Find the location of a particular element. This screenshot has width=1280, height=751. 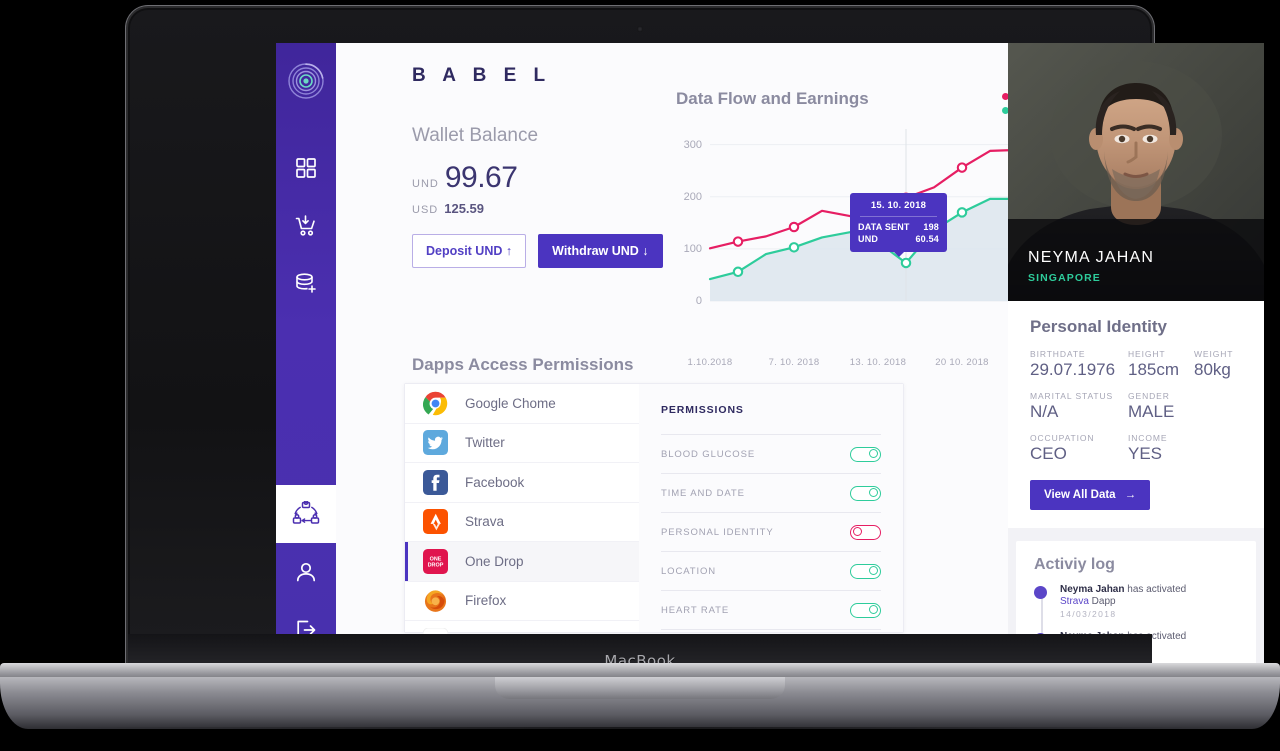

identity-field-gender: GENDER MALE is located at coordinates (1151, 406).